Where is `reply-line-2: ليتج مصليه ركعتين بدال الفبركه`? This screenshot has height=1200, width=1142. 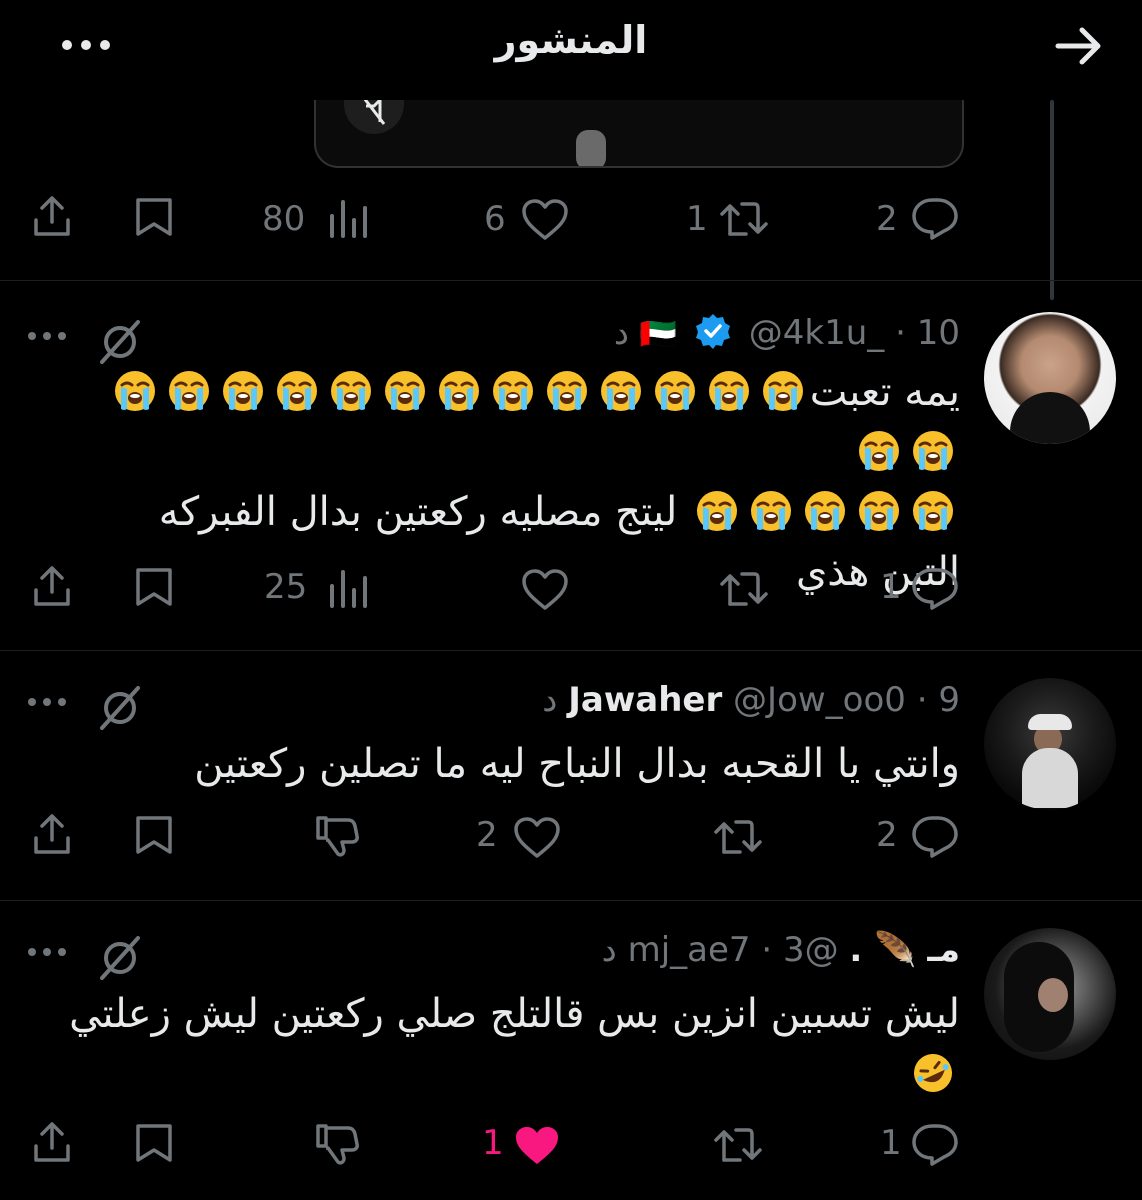 reply-line-2: ليتج مصليه ركعتين بدال الفبركه is located at coordinates (418, 512).